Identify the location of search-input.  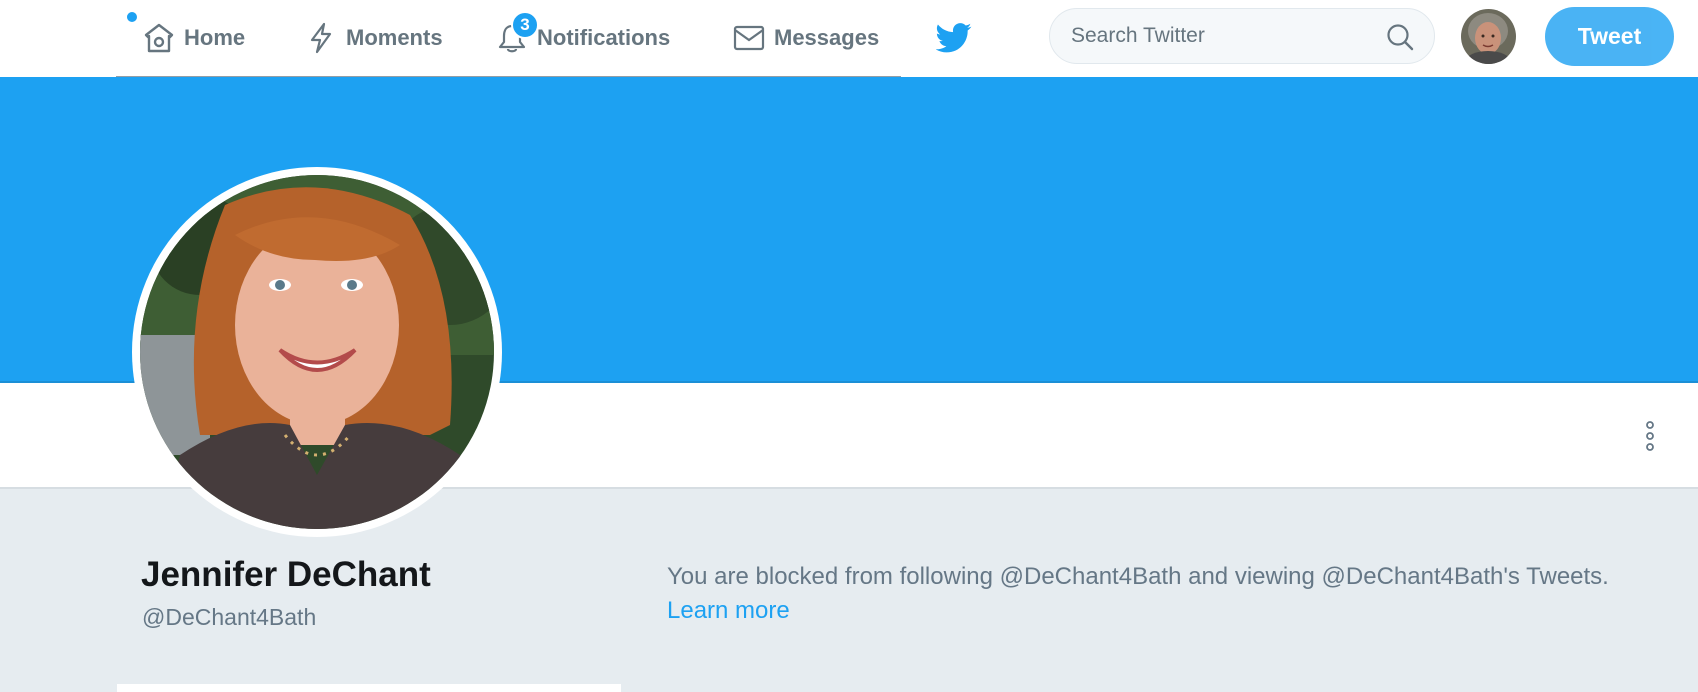
(1221, 36).